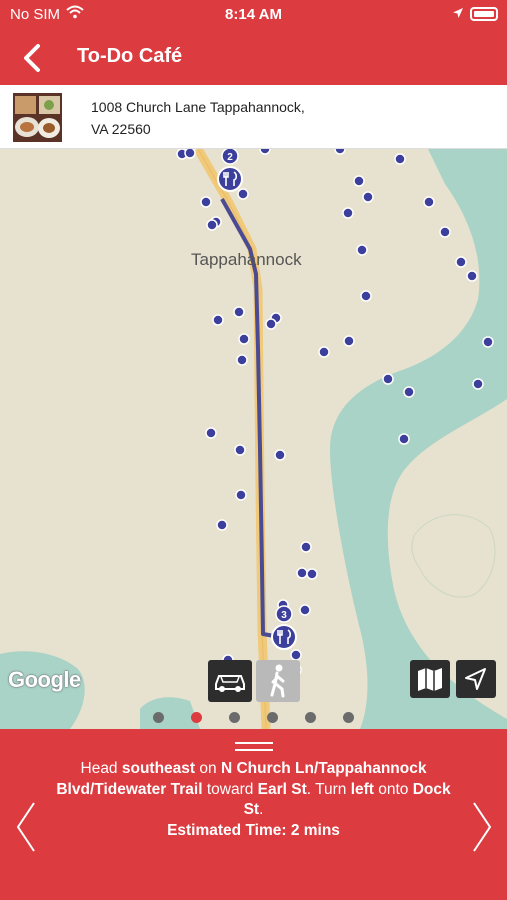 The width and height of the screenshot is (507, 900). What do you see at coordinates (44, 679) in the screenshot?
I see `google-attribution: Google` at bounding box center [44, 679].